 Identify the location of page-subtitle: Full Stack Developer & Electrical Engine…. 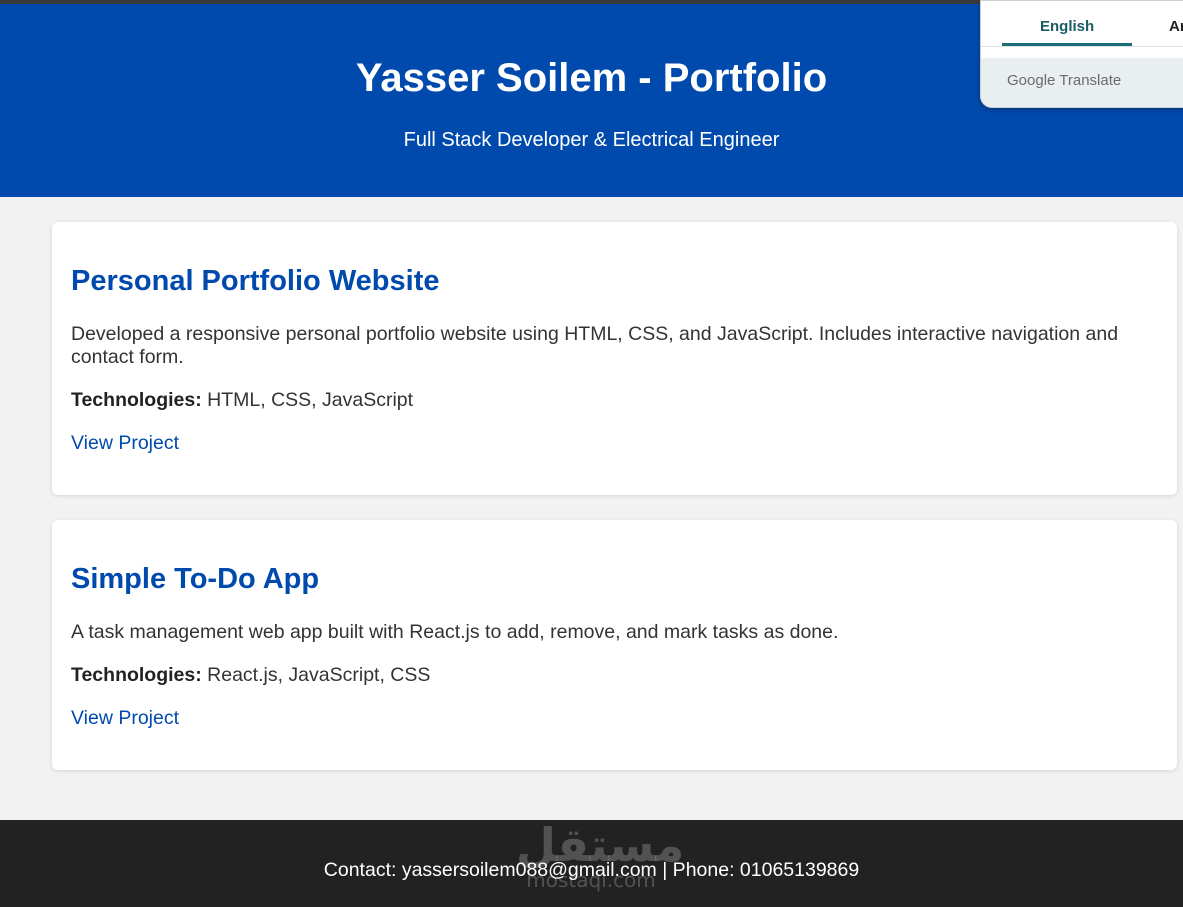
(591, 140).